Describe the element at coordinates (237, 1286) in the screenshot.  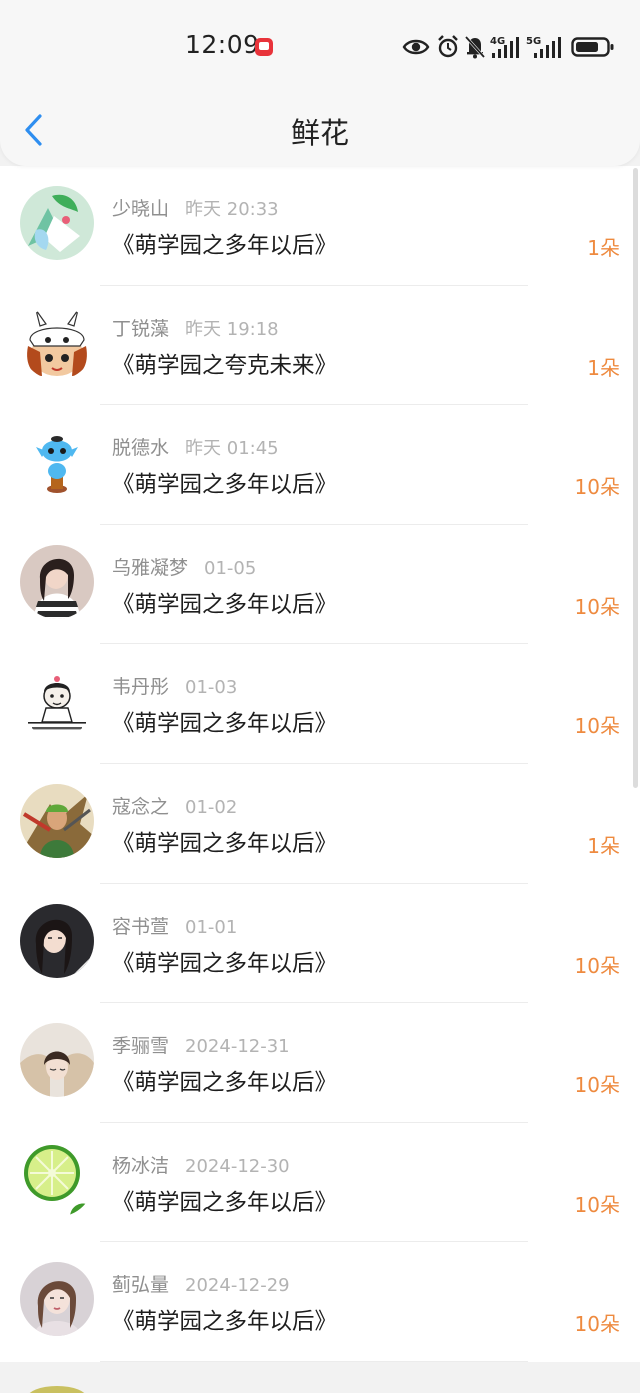
I see `send-time: 2024-12-29` at that location.